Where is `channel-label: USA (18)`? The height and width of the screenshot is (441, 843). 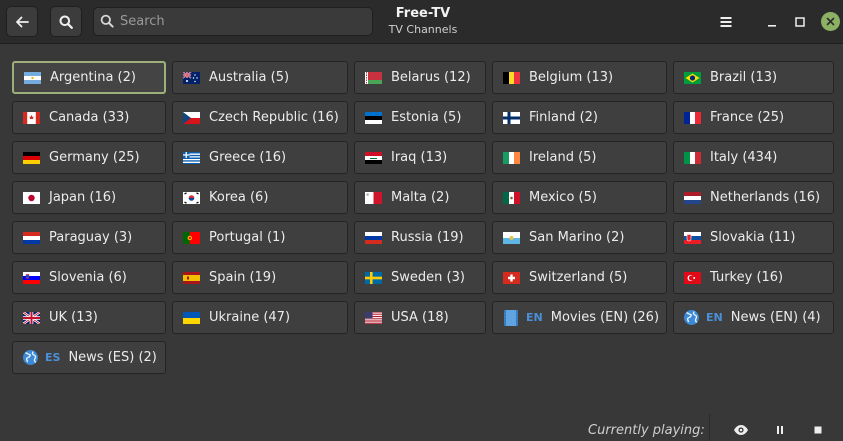 channel-label: USA (18) is located at coordinates (420, 317).